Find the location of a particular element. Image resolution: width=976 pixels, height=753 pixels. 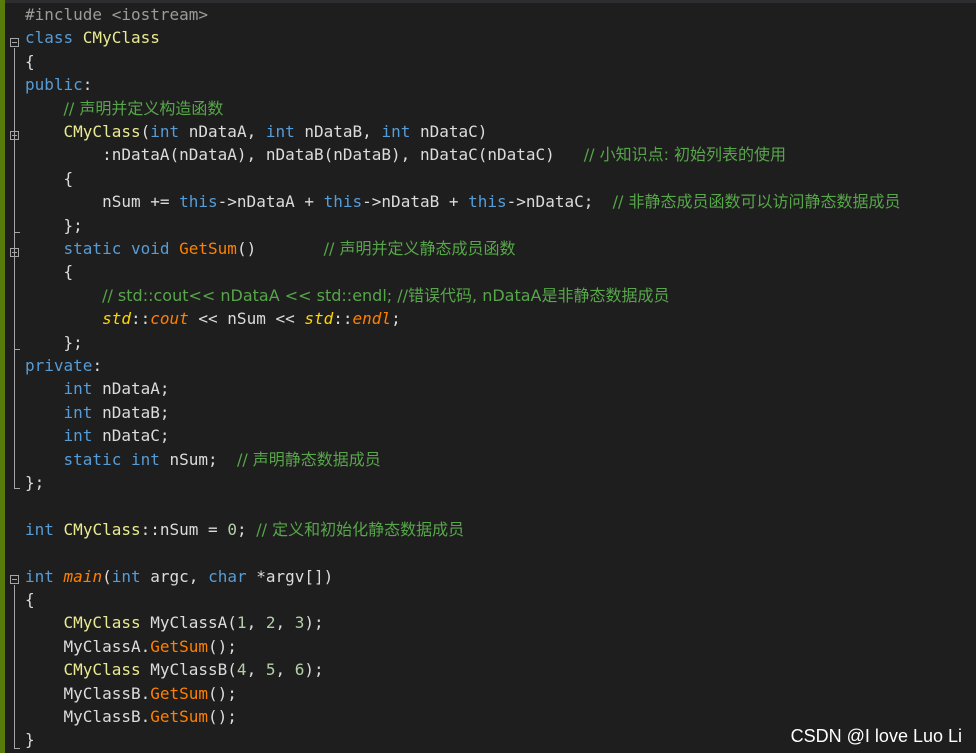

collapse-main-icon is located at coordinates (14, 579).